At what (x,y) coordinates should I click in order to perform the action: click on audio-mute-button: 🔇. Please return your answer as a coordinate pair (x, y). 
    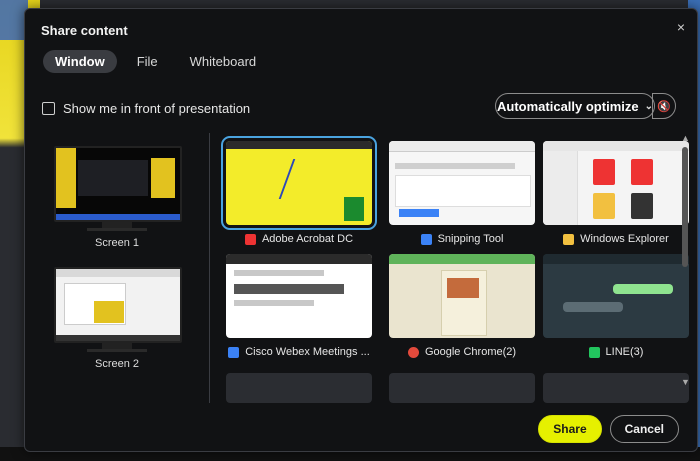
    Looking at the image, I should click on (664, 106).